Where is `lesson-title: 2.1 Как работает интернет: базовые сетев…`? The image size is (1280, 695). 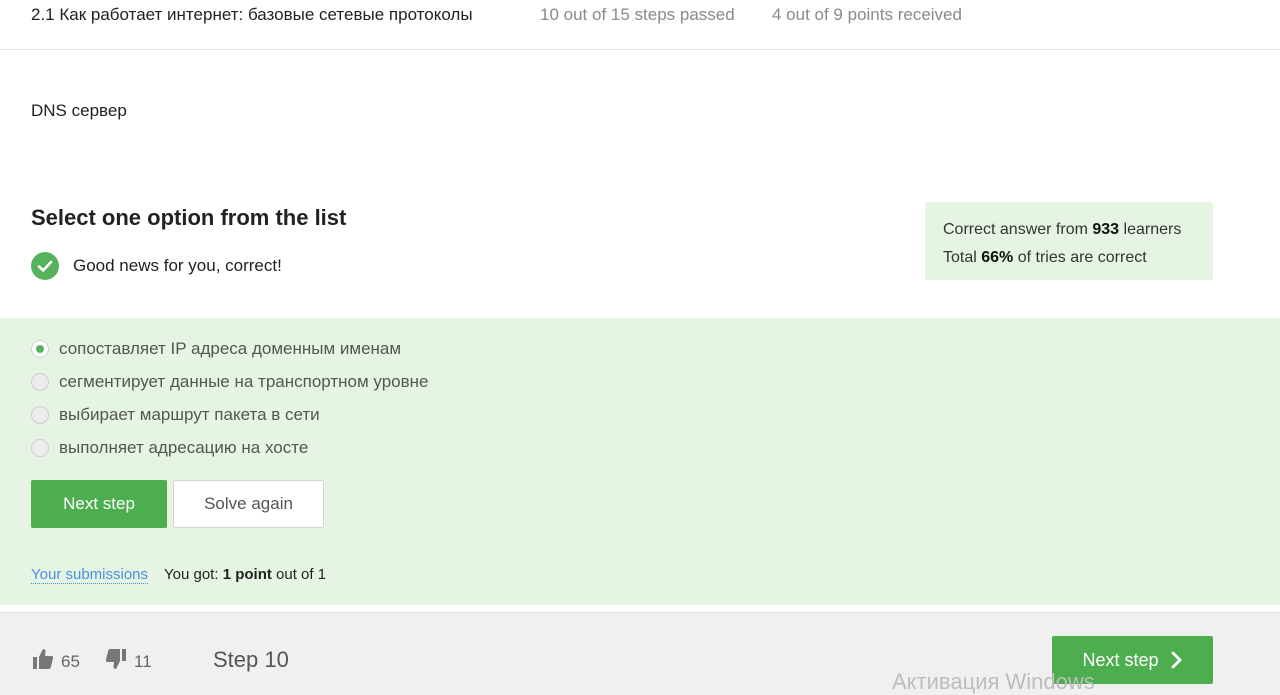 lesson-title: 2.1 Как работает интернет: базовые сетев… is located at coordinates (252, 15).